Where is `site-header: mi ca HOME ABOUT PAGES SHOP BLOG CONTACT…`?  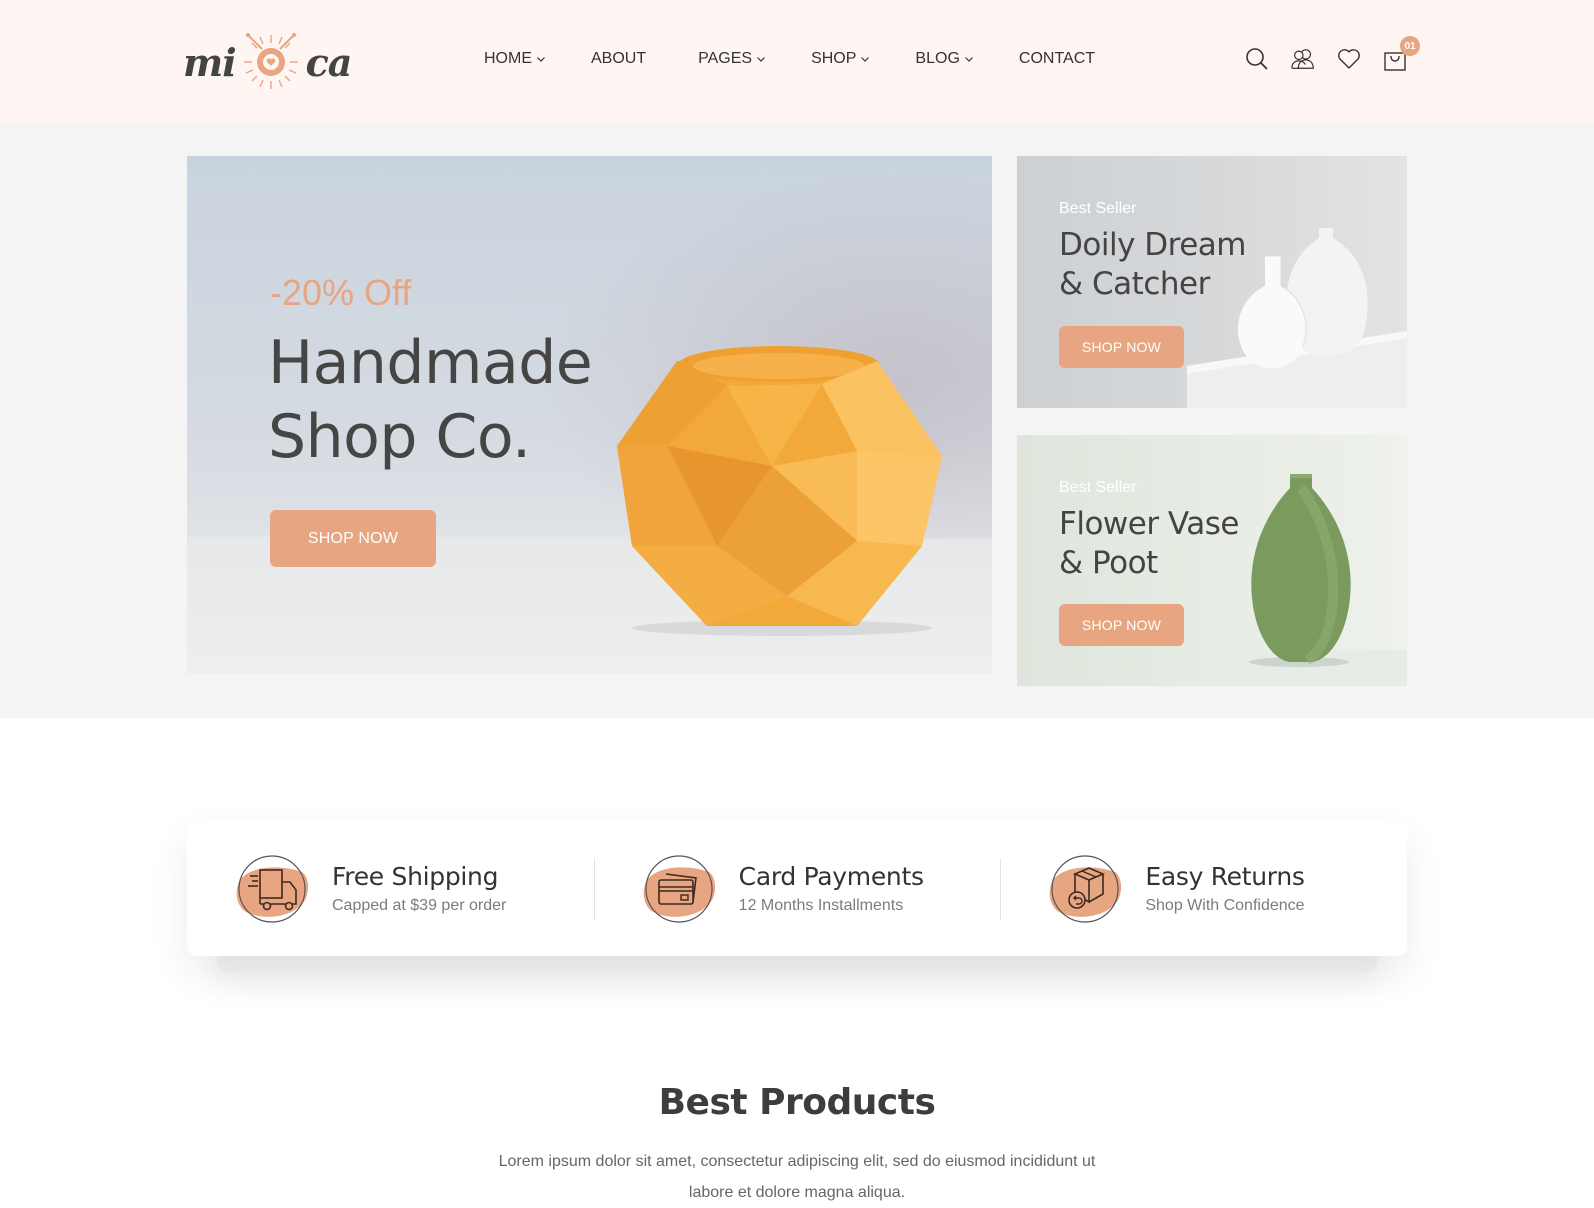 site-header: mi ca HOME ABOUT PAGES SHOP BLOG CONTACT… is located at coordinates (797, 61).